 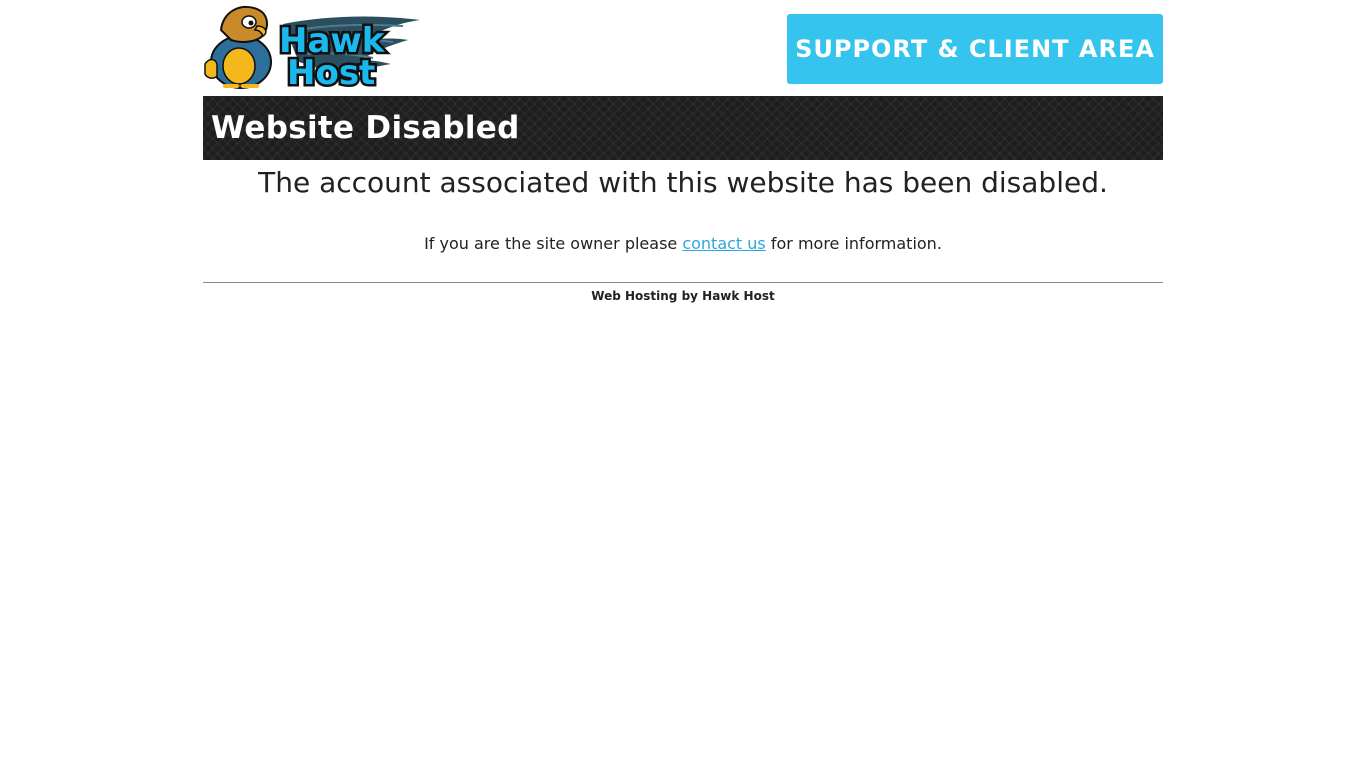 I want to click on title-bar: Website Disabled, so click(x=683, y=128).